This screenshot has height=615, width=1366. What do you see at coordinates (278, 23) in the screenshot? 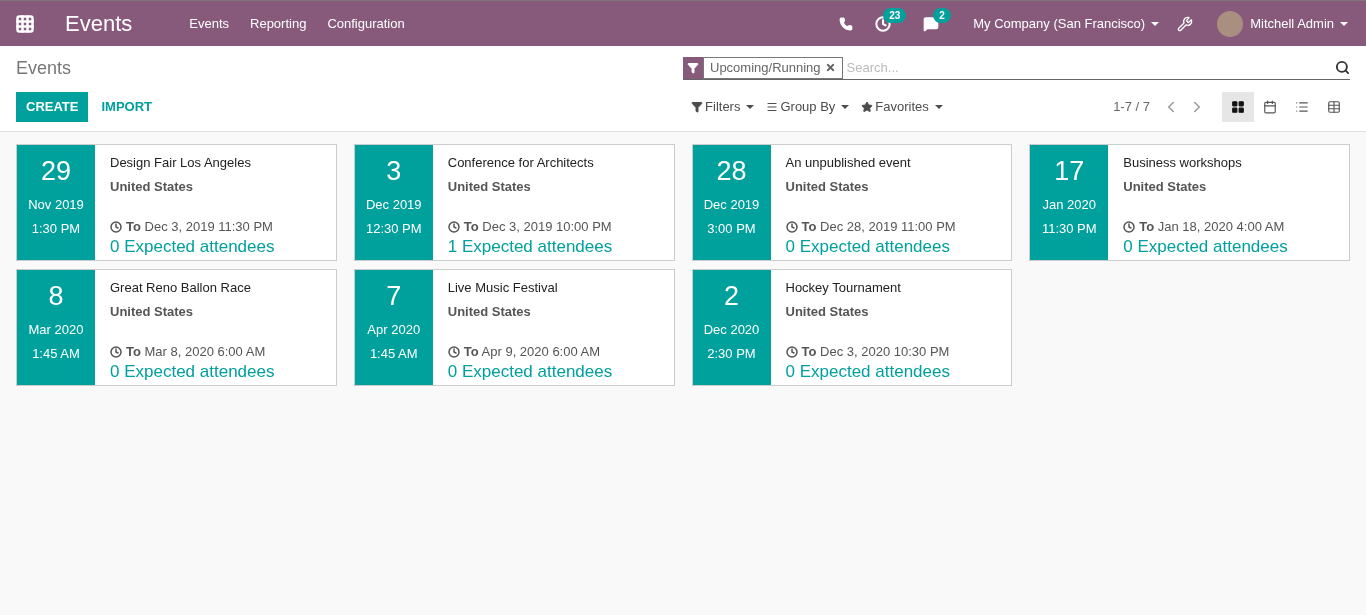
I see `menu-link: Reporting` at bounding box center [278, 23].